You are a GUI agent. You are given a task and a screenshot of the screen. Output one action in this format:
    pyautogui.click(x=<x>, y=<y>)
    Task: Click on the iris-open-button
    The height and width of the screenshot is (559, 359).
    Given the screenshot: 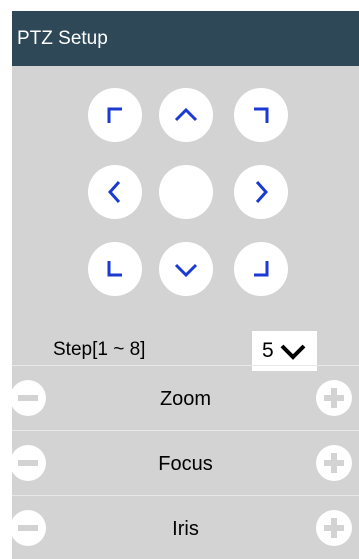 What is the action you would take?
    pyautogui.click(x=334, y=528)
    